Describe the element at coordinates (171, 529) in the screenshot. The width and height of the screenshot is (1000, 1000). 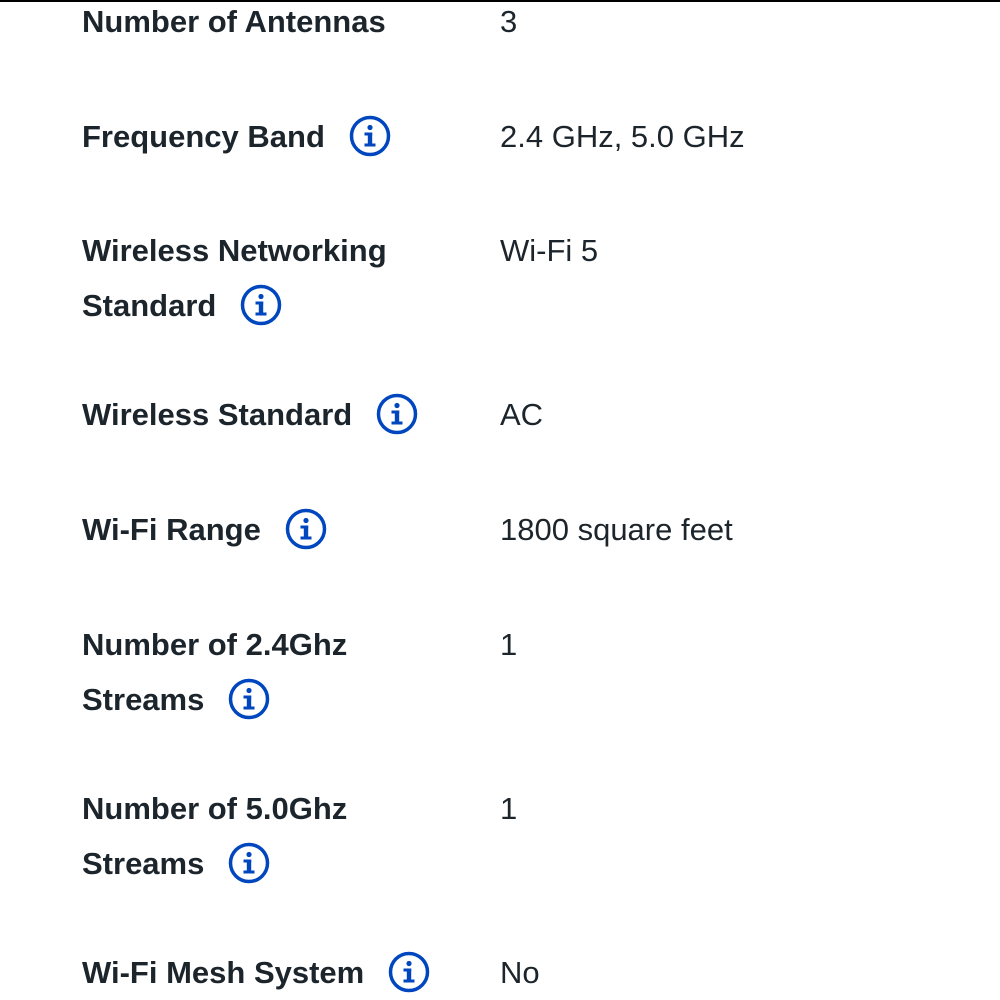
I see `spec-label-text: Wi-Fi Range` at that location.